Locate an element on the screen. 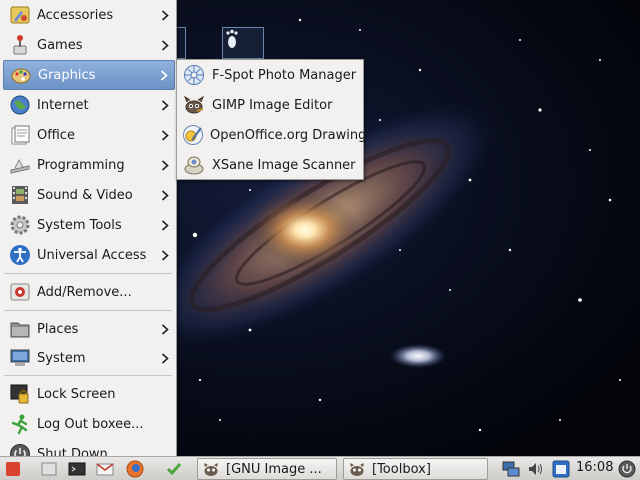  menu-item-label: Internet is located at coordinates (63, 105).